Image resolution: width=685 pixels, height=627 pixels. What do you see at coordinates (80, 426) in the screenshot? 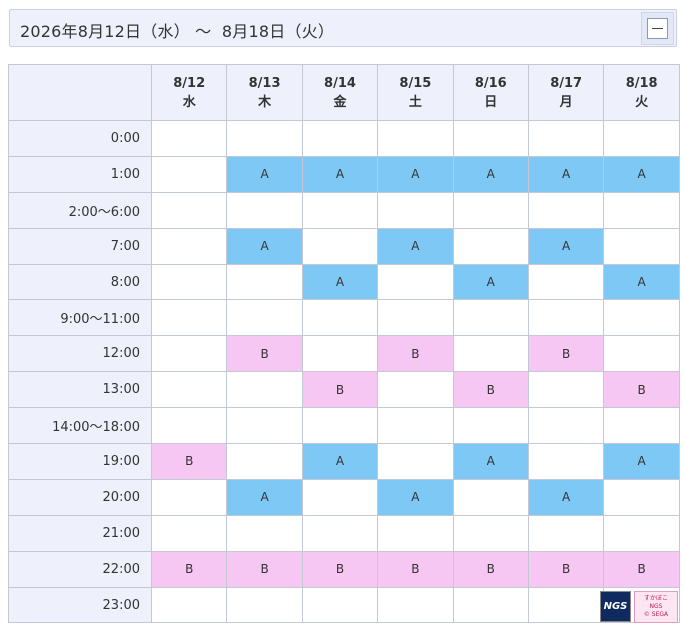
I see `time-label: 14:00～18:00` at bounding box center [80, 426].